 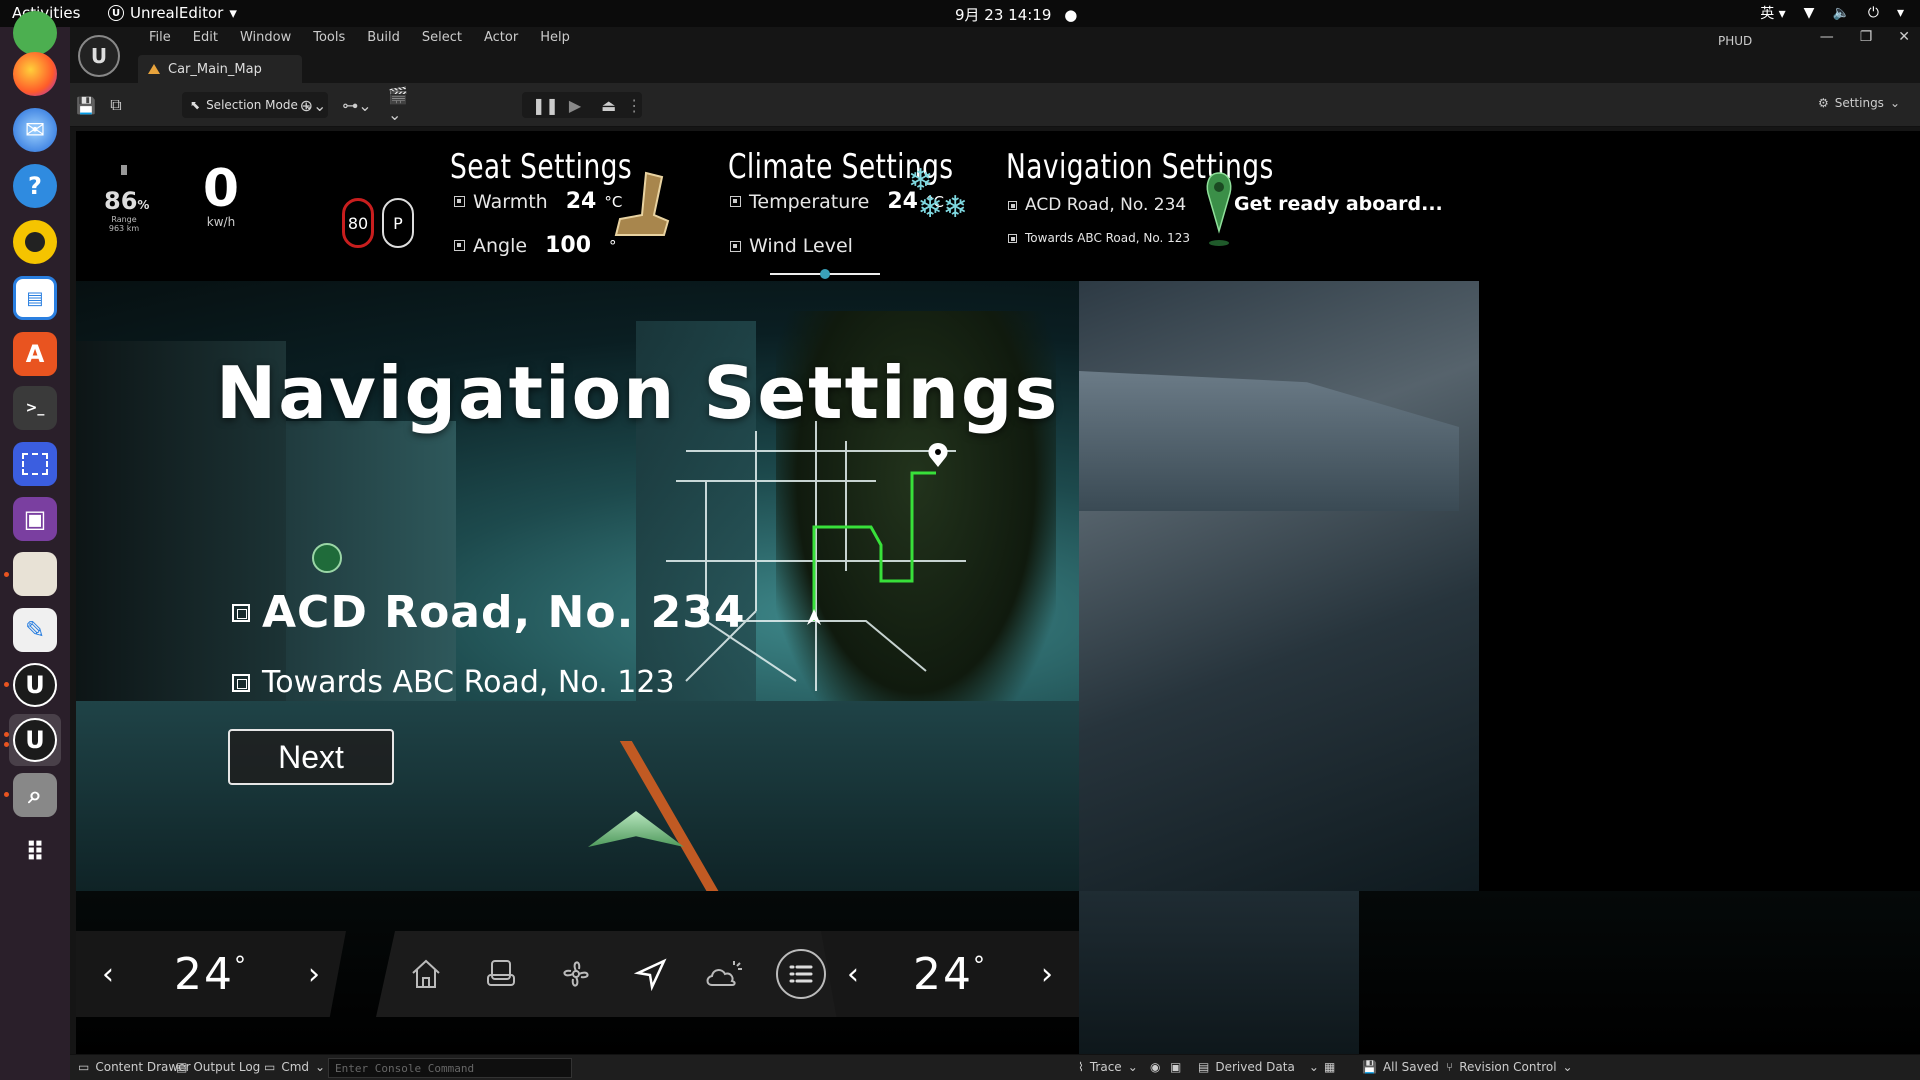 I want to click on dock-writer: ▤, so click(x=35, y=298).